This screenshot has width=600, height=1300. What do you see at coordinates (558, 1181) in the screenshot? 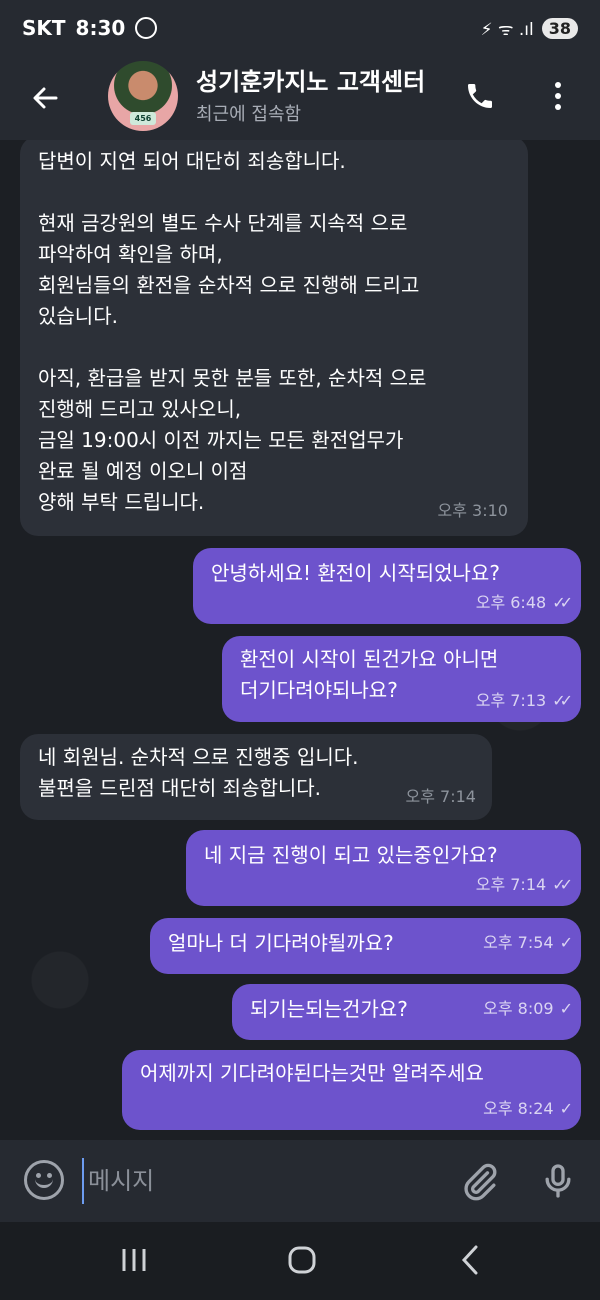
I see `microphone-icon` at bounding box center [558, 1181].